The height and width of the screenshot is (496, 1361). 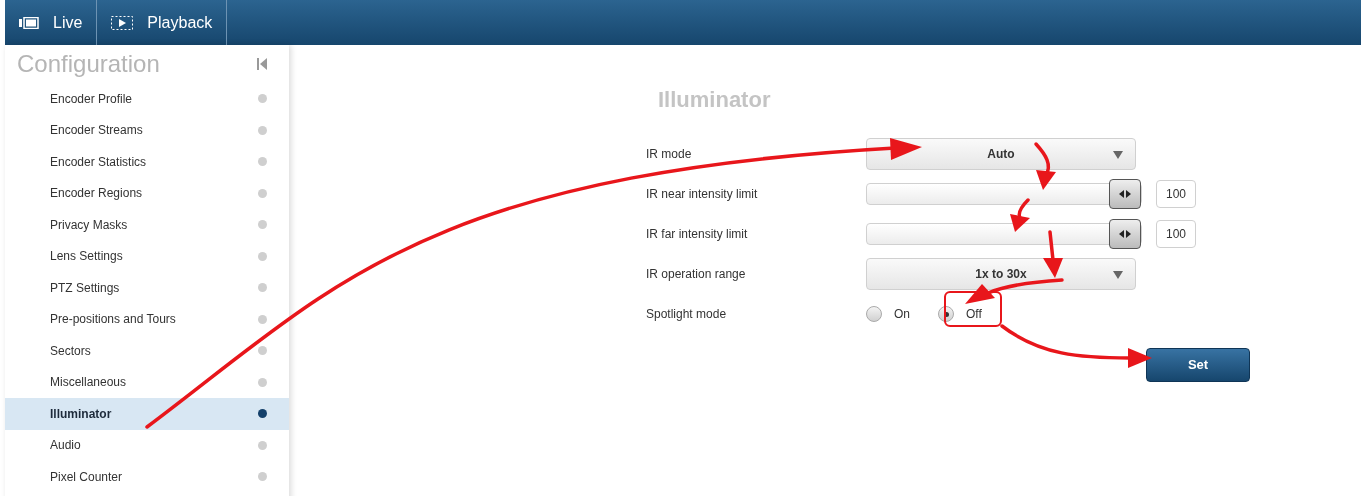 What do you see at coordinates (147, 256) in the screenshot?
I see `sidebar-item: Lens Settings` at bounding box center [147, 256].